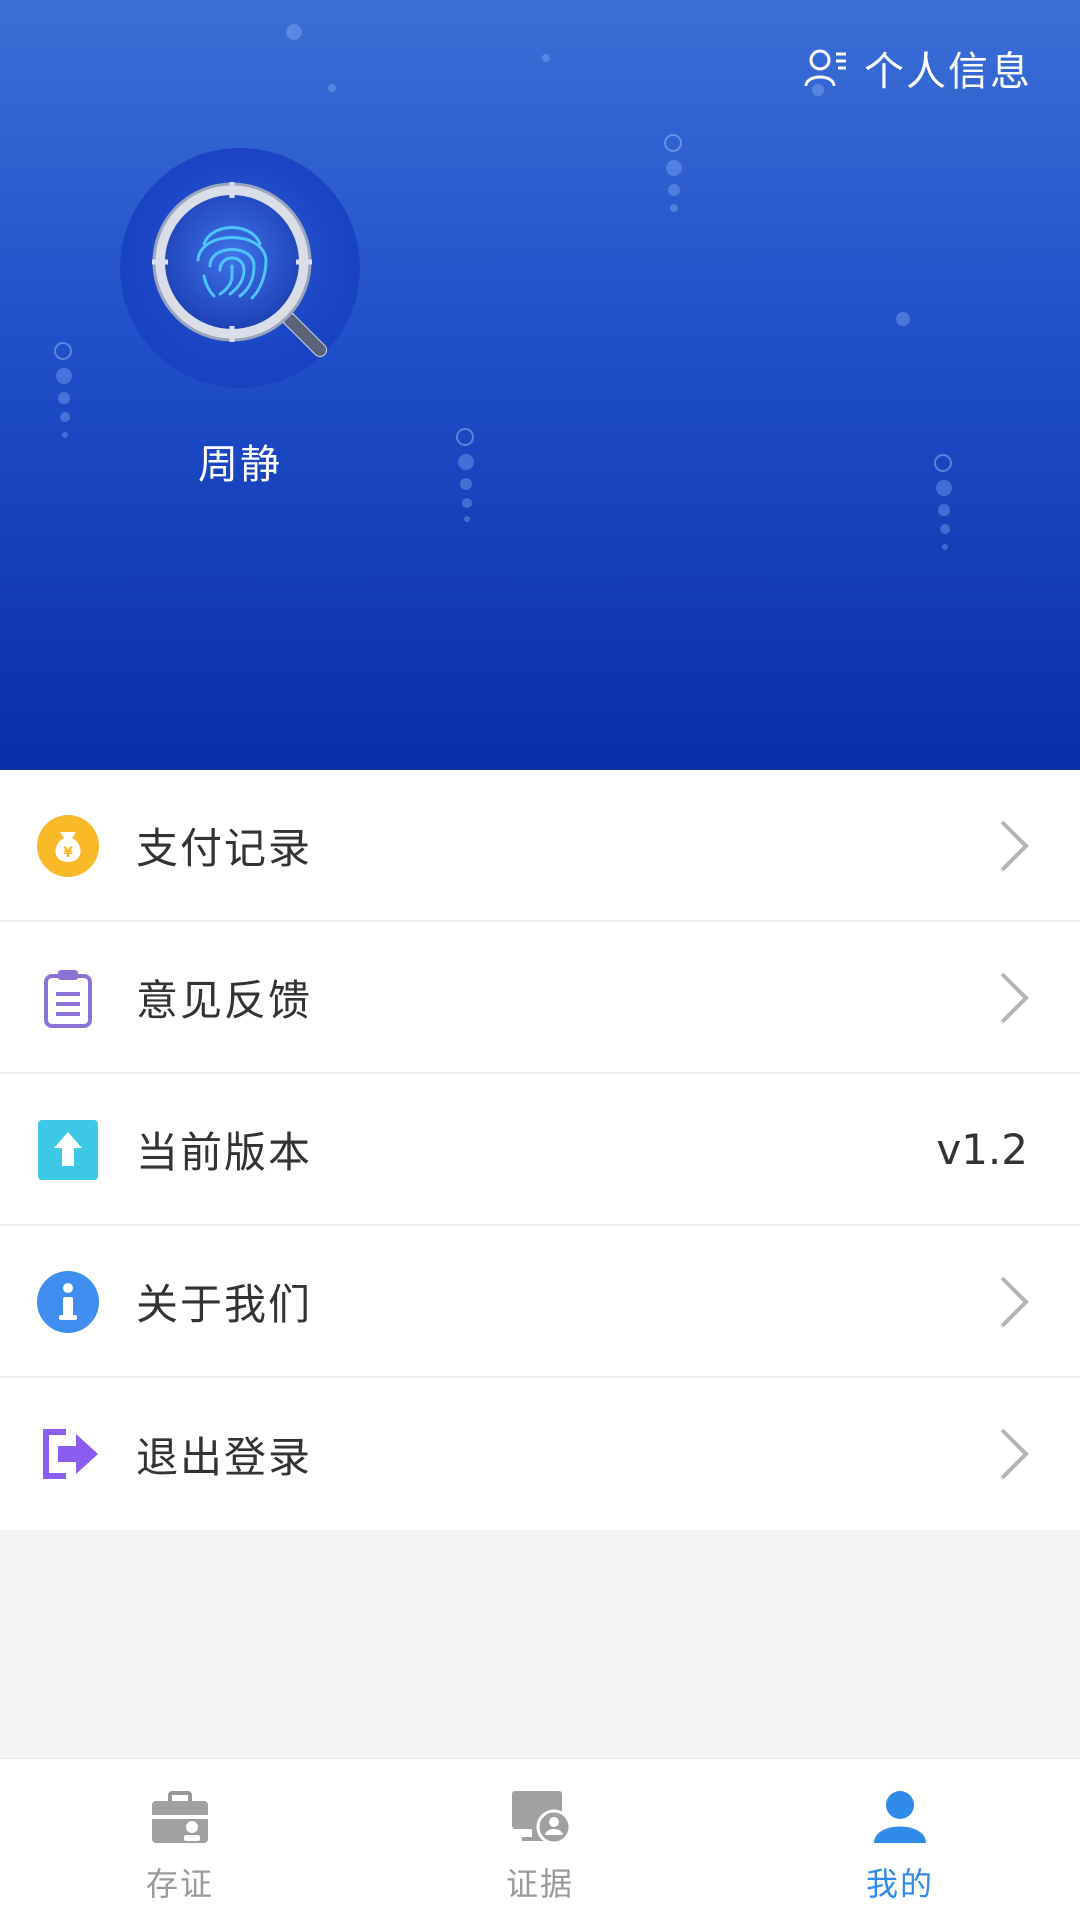  What do you see at coordinates (825, 68) in the screenshot?
I see `user-card-icon` at bounding box center [825, 68].